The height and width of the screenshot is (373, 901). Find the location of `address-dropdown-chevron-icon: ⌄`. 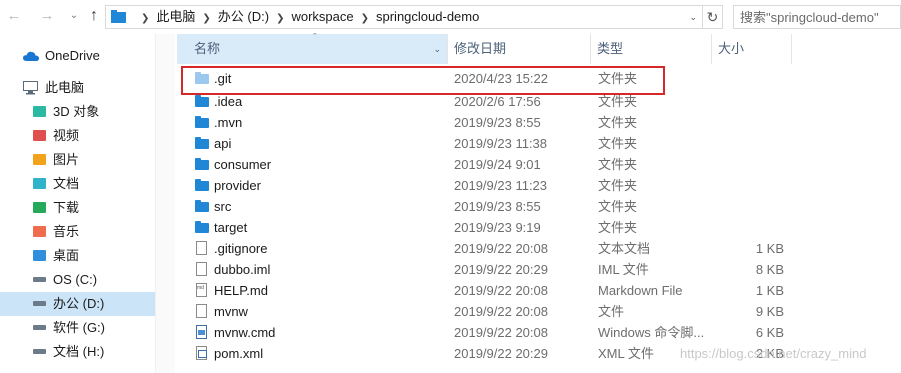

address-dropdown-chevron-icon: ⌄ is located at coordinates (693, 17).